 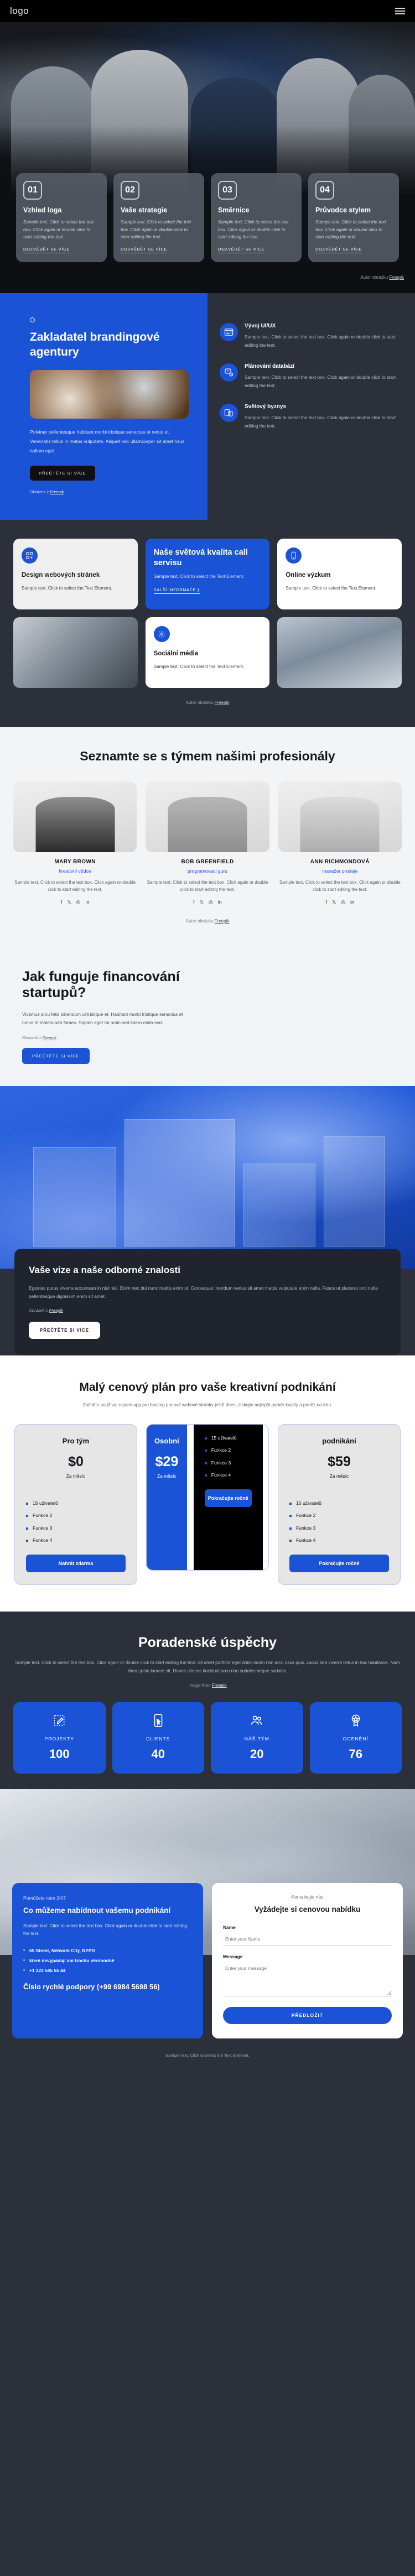 What do you see at coordinates (307, 2016) in the screenshot?
I see `submit-button: PŘEDLOŽIT` at bounding box center [307, 2016].